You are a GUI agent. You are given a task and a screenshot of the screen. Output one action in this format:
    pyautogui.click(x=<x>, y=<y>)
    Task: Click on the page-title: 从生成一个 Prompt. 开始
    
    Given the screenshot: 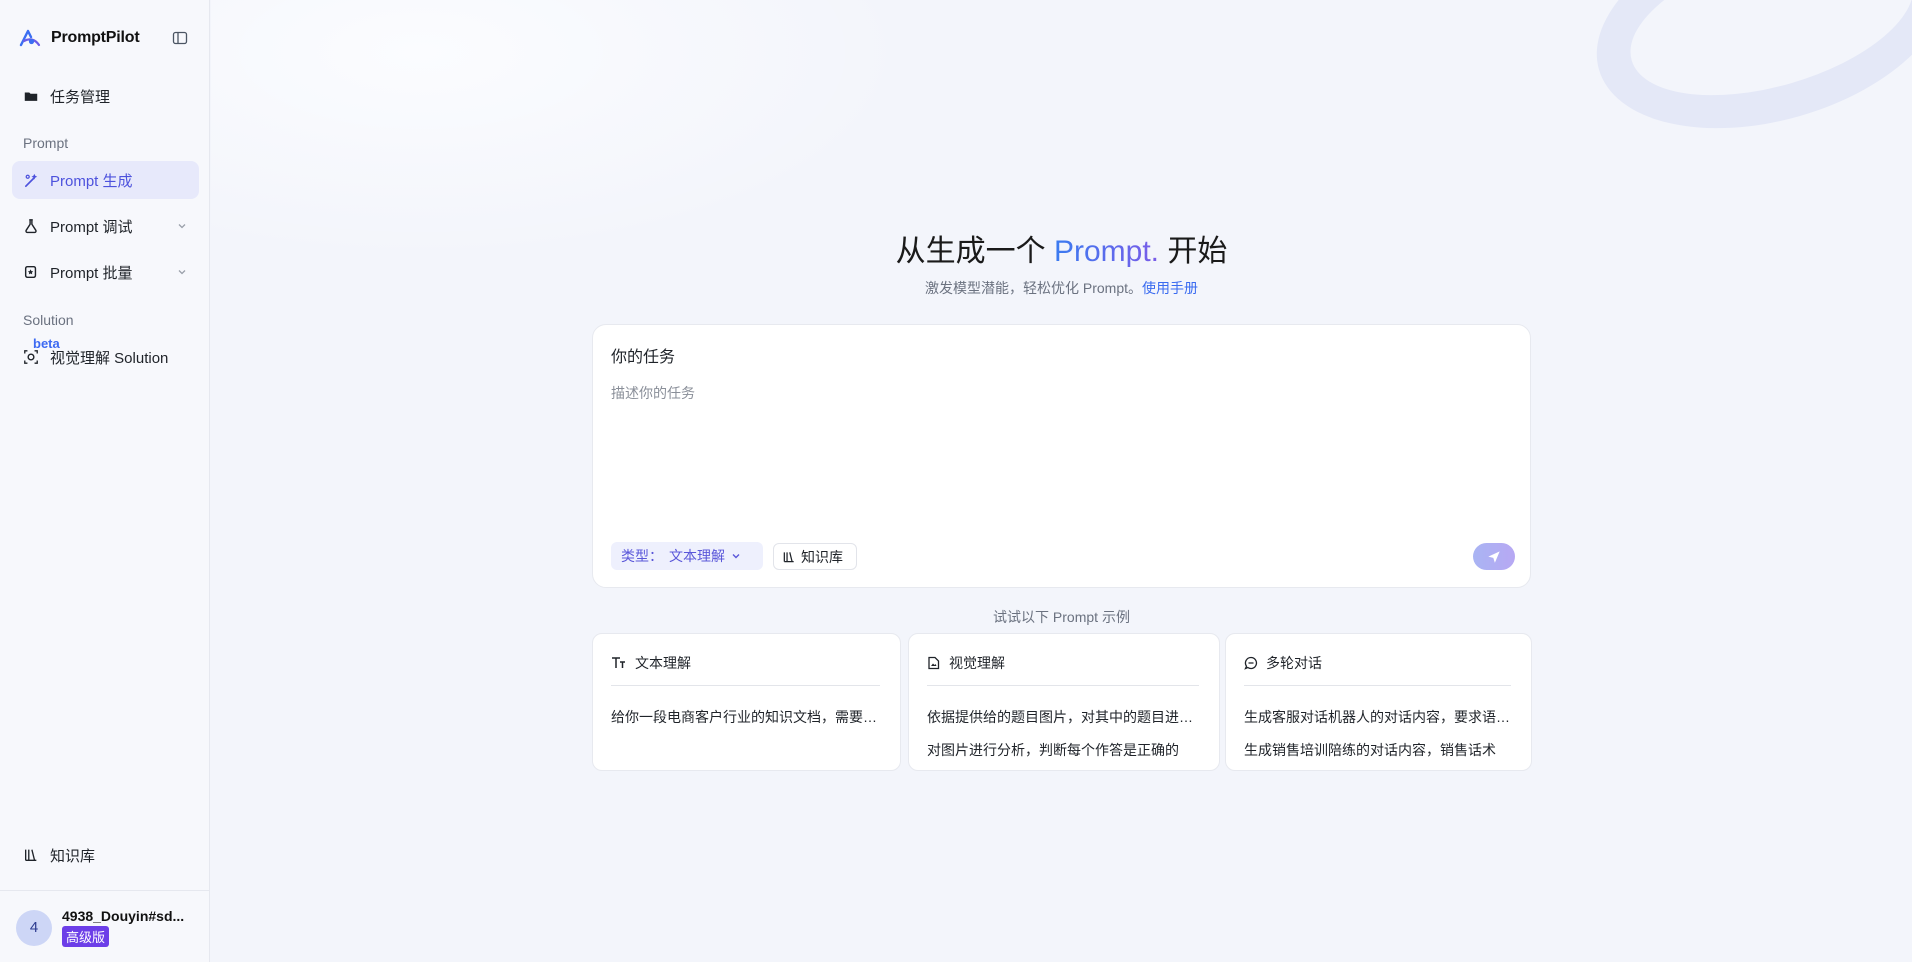 What is the action you would take?
    pyautogui.click(x=1061, y=248)
    